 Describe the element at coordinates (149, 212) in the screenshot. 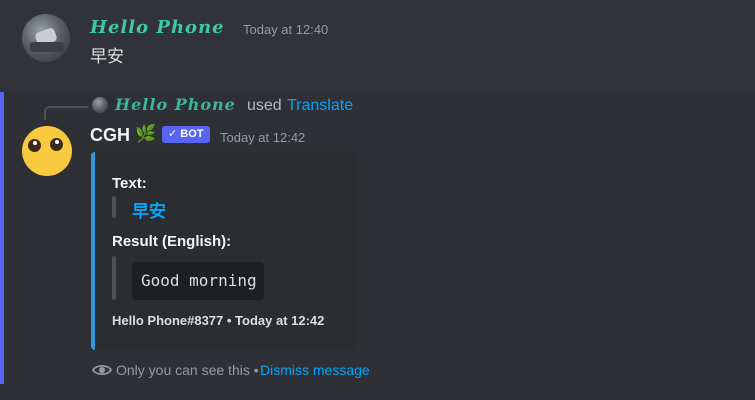

I see `embed-field-text-value: 早安` at that location.